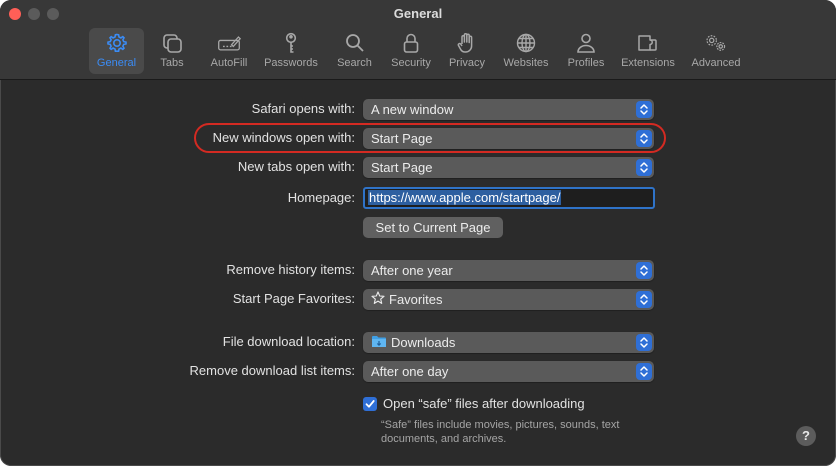 The image size is (836, 466). Describe the element at coordinates (378, 300) in the screenshot. I see `star-icon` at that location.